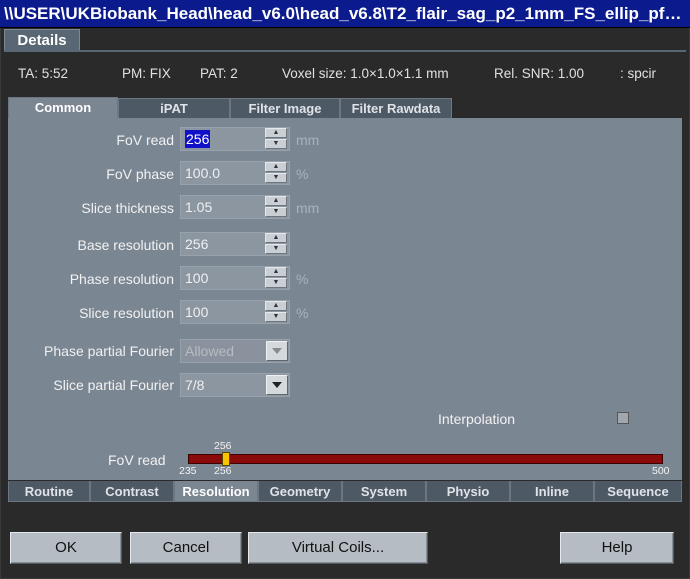 Image resolution: width=690 pixels, height=579 pixels. Describe the element at coordinates (235, 385) in the screenshot. I see `slice-partial-fourier-select: 7/8` at that location.